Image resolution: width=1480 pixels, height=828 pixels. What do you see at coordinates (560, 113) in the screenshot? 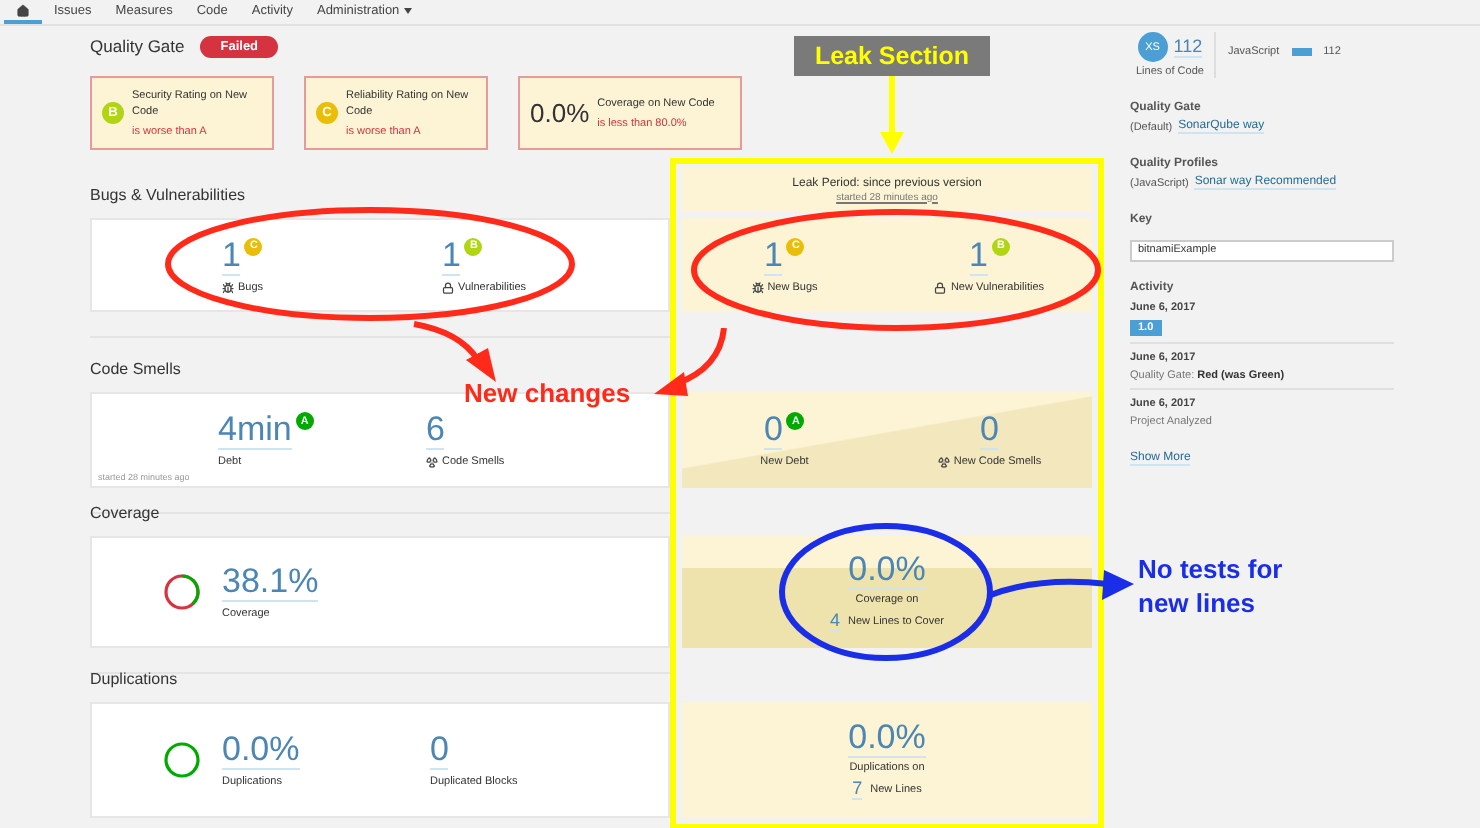
I see `condition-value: 0.0%` at bounding box center [560, 113].